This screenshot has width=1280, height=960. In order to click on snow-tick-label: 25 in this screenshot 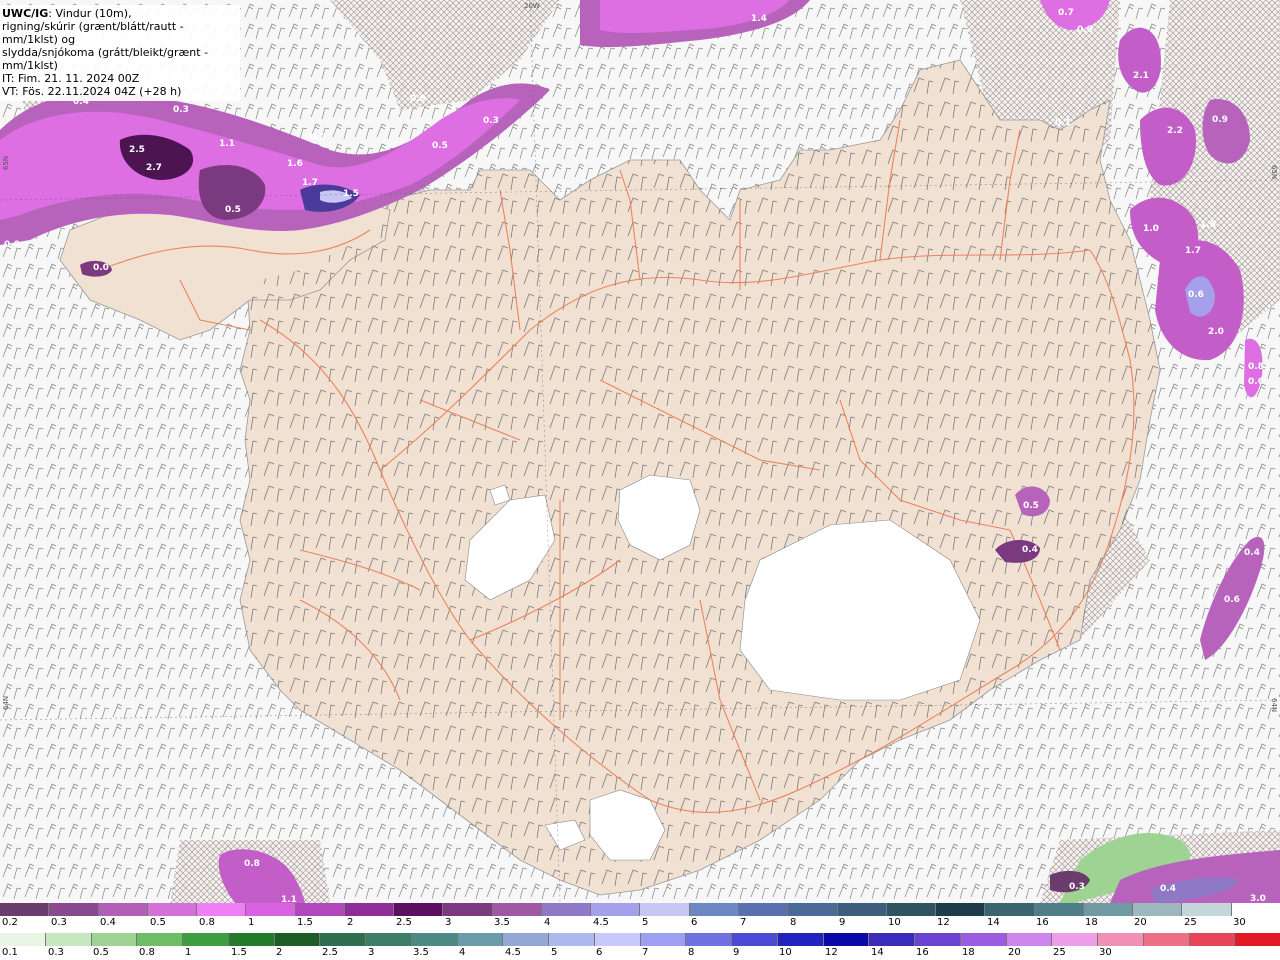, I will do `click(1190, 922)`.